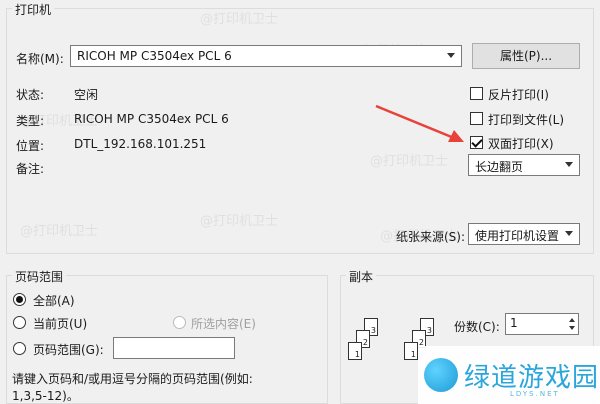 Image resolution: width=600 pixels, height=404 pixels. I want to click on range-current-label: 当前页(U), so click(60, 324).